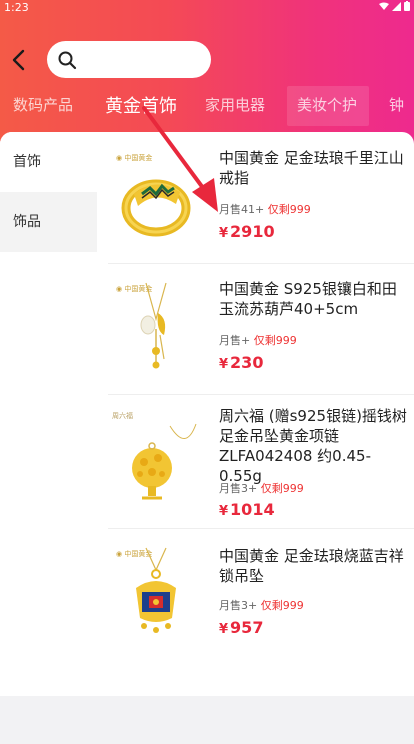 This screenshot has width=414, height=744. I want to click on search-box, so click(129, 59).